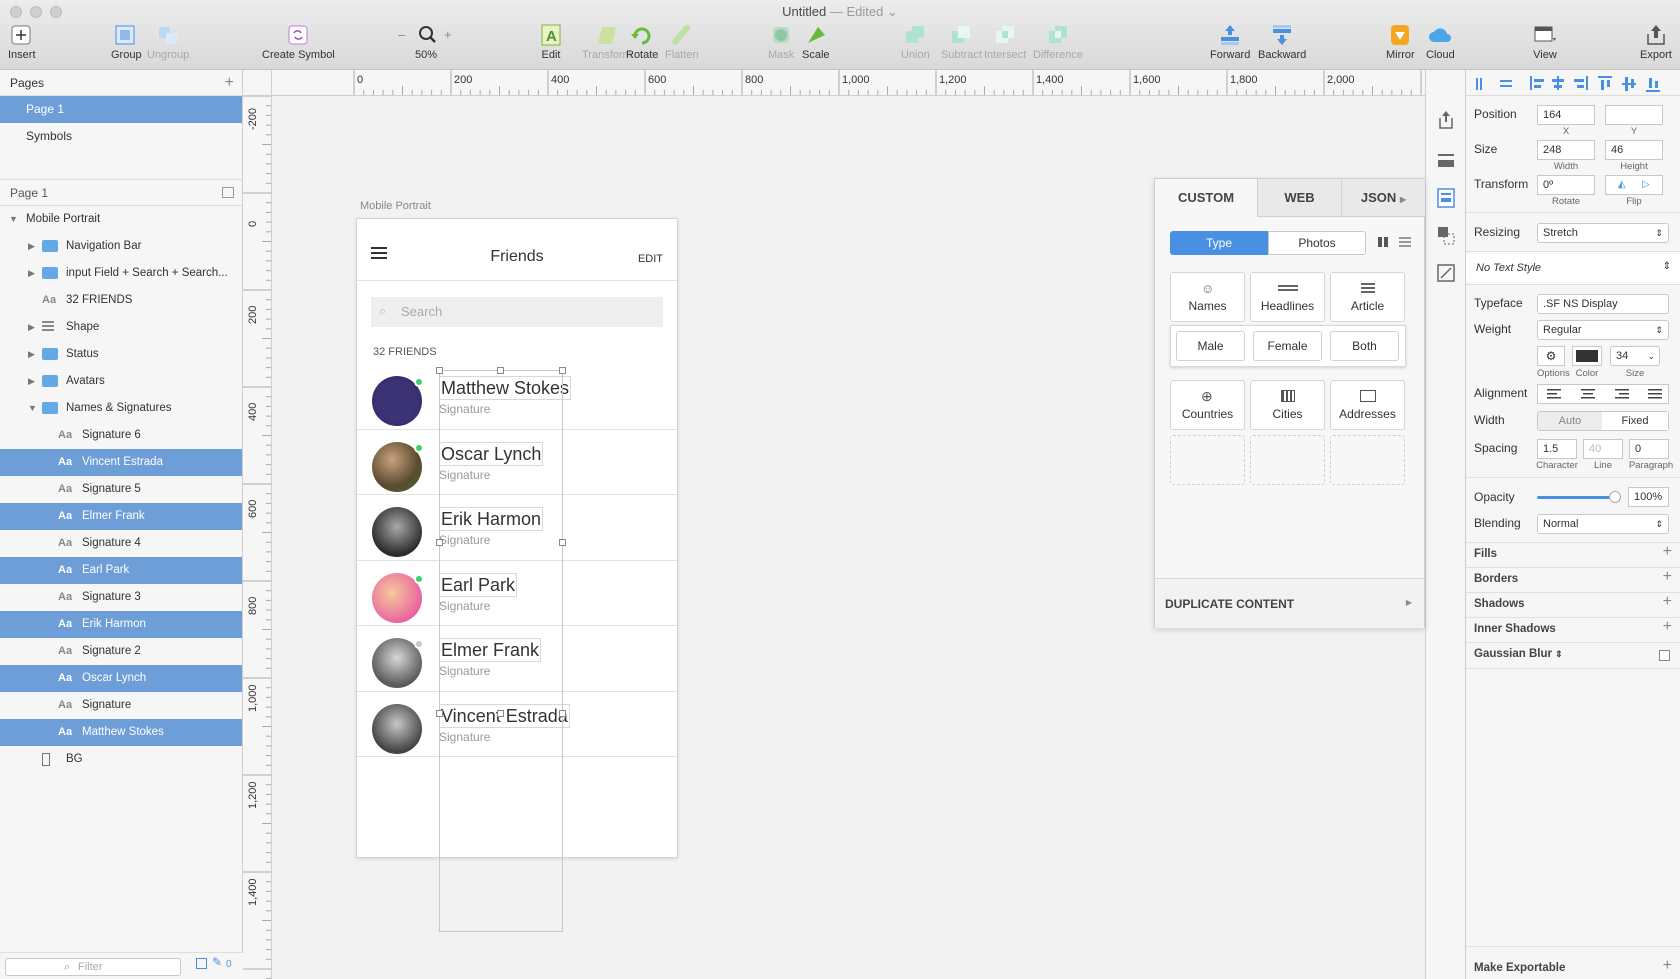 Image resolution: width=1680 pixels, height=979 pixels. What do you see at coordinates (1219, 243) in the screenshot?
I see `segment-type: Type` at bounding box center [1219, 243].